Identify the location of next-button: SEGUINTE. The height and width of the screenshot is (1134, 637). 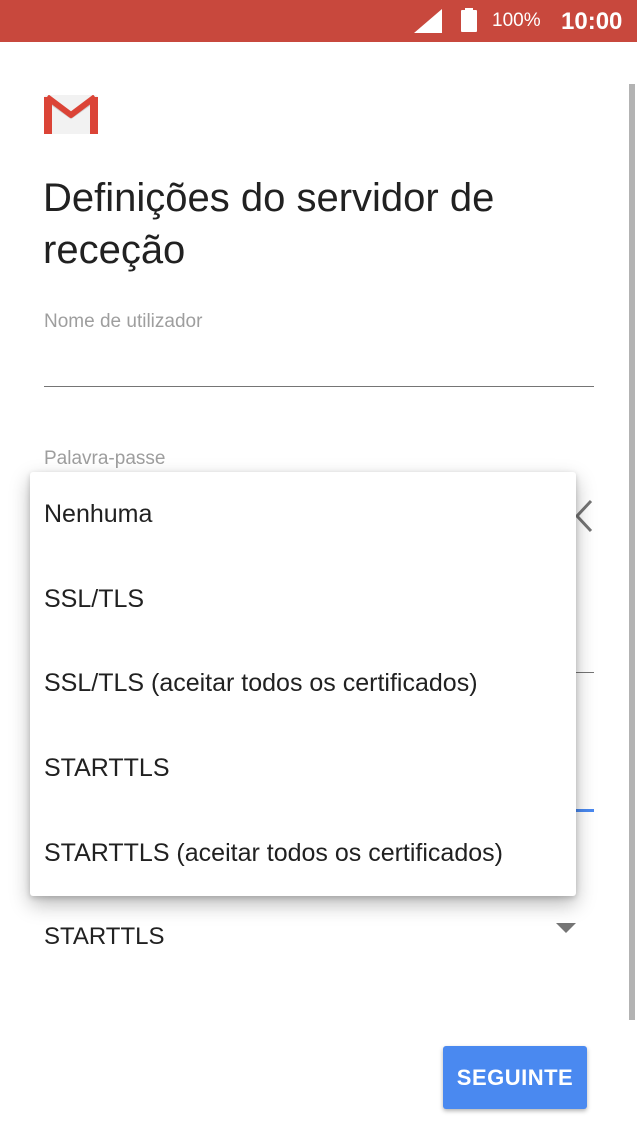
(515, 1077).